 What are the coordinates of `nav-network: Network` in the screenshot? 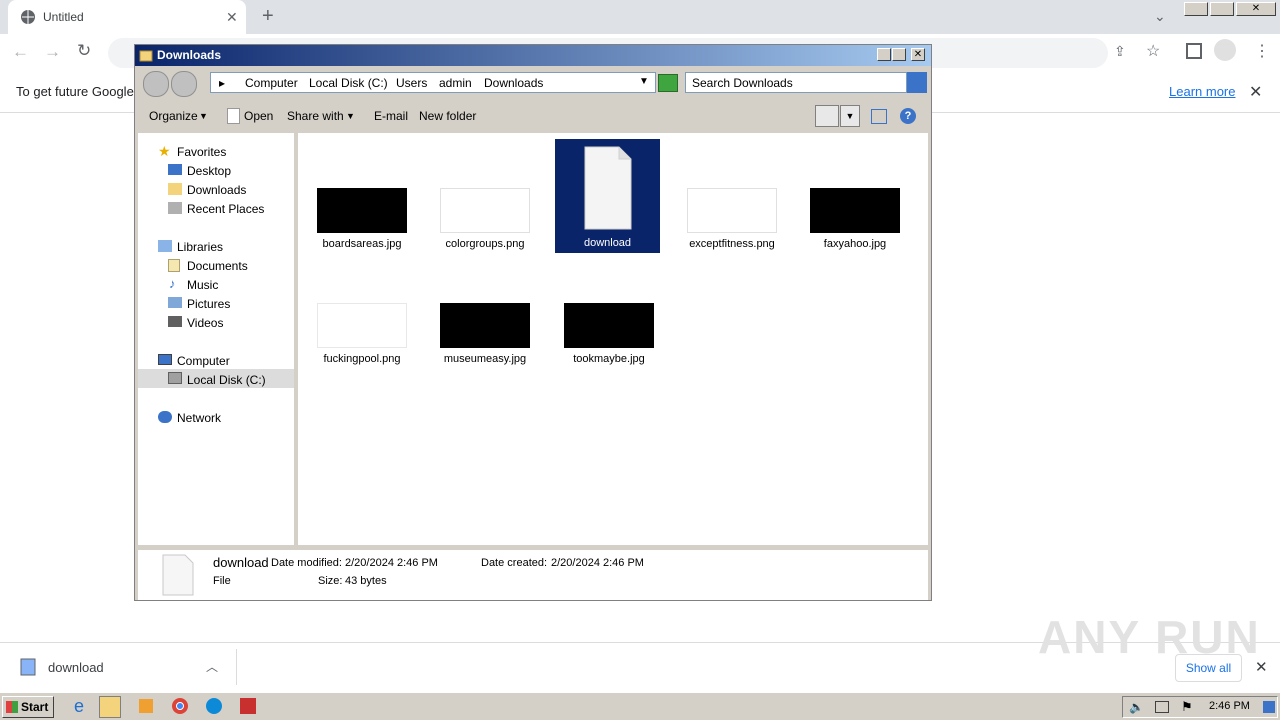 It's located at (199, 418).